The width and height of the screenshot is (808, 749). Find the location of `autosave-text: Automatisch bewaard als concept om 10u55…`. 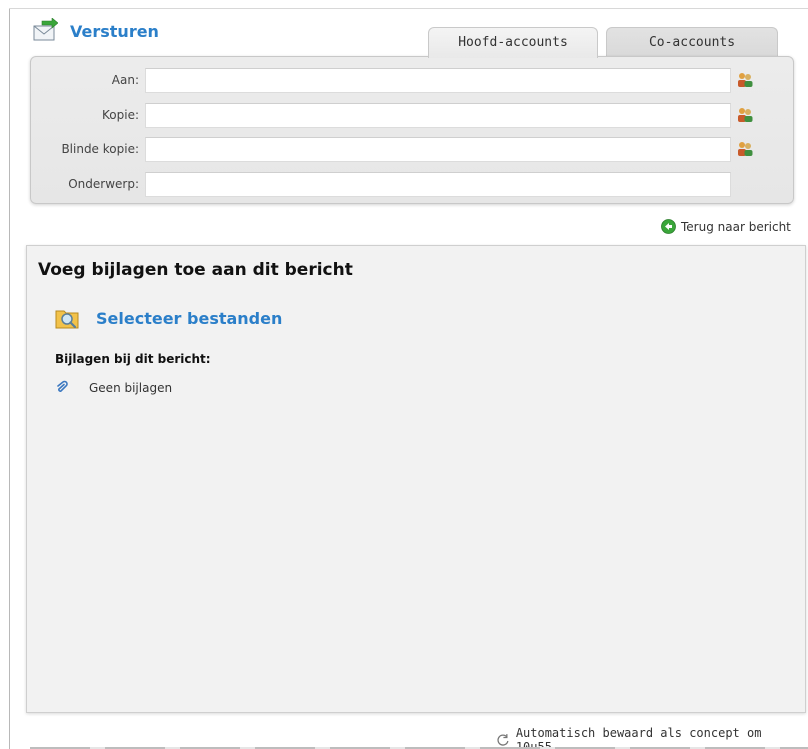

autosave-text: Automatisch bewaard als concept om 10u55… is located at coordinates (638, 737).